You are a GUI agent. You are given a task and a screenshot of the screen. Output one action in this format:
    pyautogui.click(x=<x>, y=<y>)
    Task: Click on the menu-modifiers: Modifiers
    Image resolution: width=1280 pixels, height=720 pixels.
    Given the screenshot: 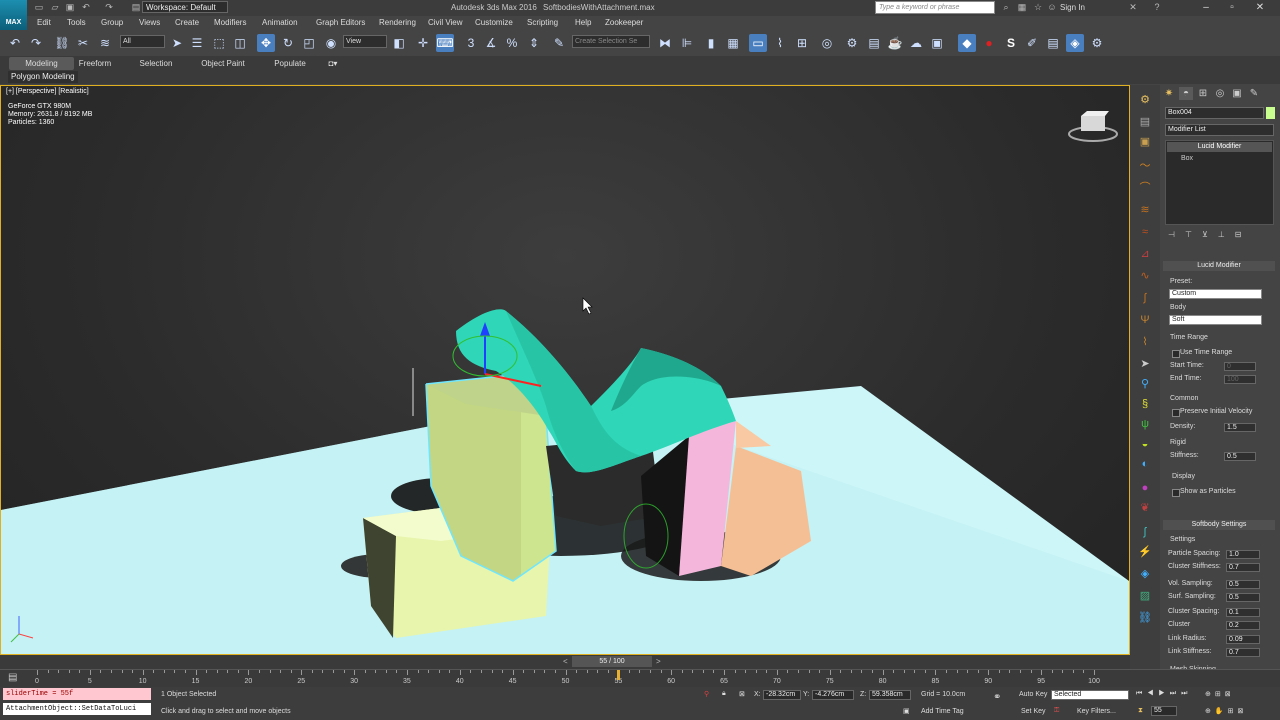 What is the action you would take?
    pyautogui.click(x=230, y=22)
    